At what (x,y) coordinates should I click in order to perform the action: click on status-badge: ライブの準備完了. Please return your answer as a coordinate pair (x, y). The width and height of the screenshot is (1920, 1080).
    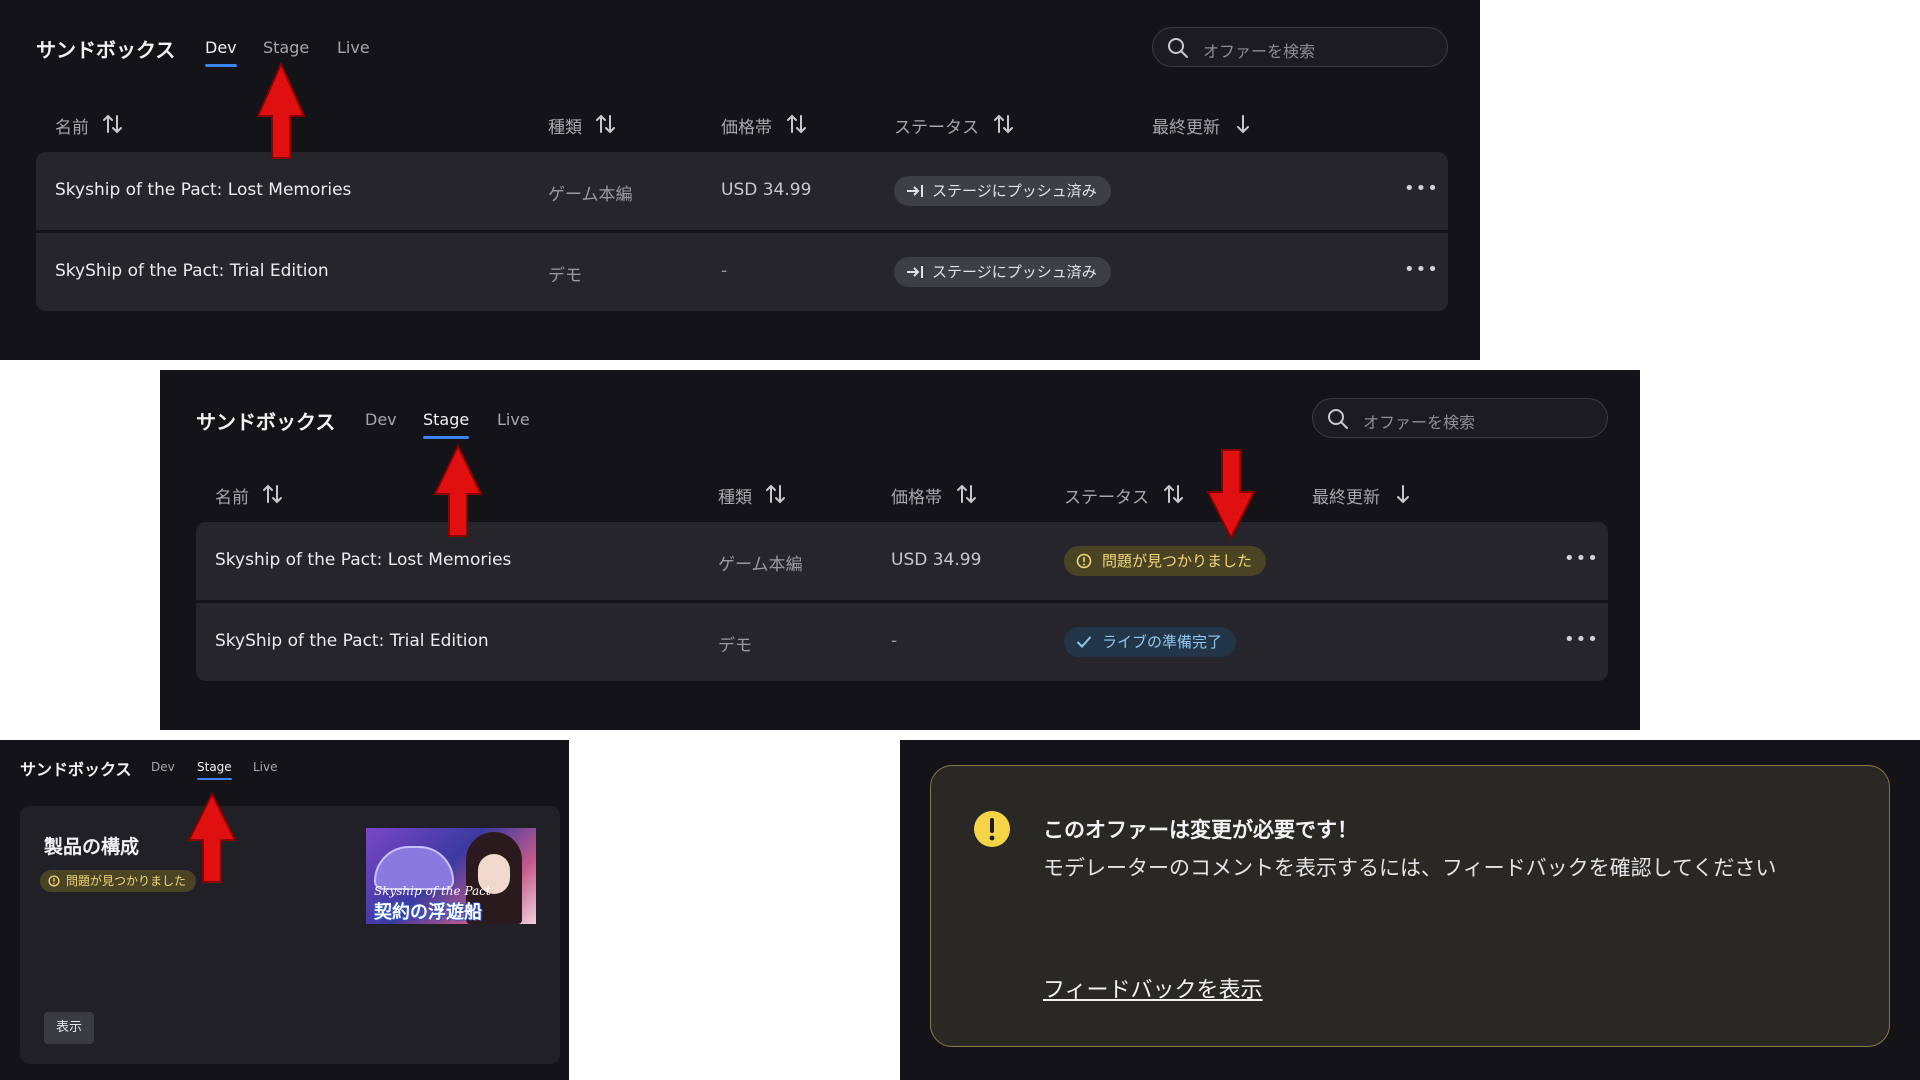
    Looking at the image, I should click on (1150, 642).